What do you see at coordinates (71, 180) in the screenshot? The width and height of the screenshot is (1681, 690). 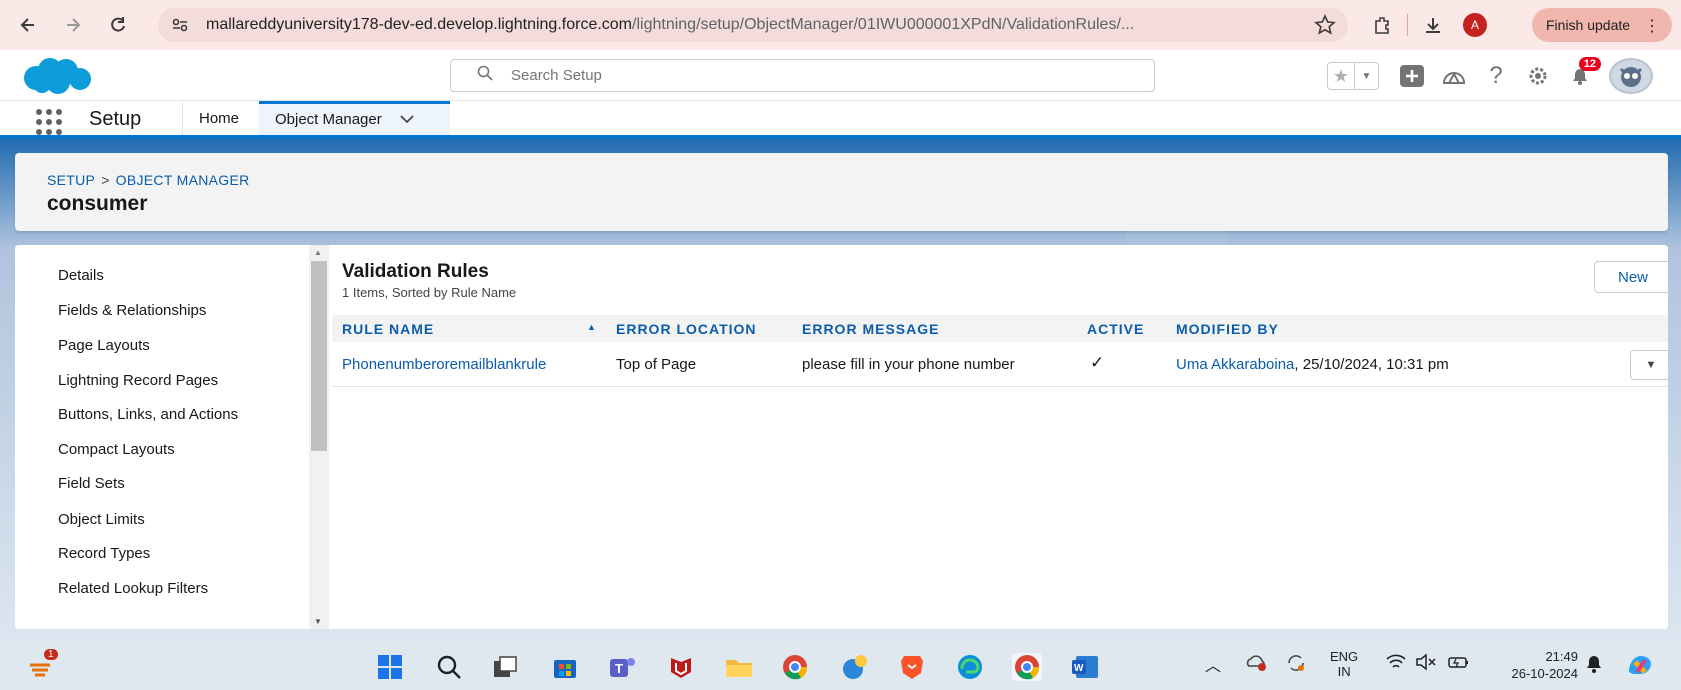 I see `breadcrumb-setup-link: SETUP` at bounding box center [71, 180].